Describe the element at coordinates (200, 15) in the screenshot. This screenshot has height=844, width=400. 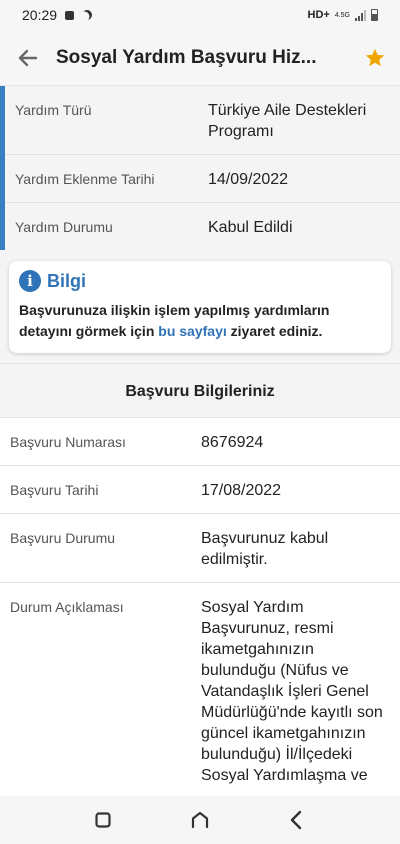
I see `status-bar: 20:29 HD+ 4.5G` at that location.